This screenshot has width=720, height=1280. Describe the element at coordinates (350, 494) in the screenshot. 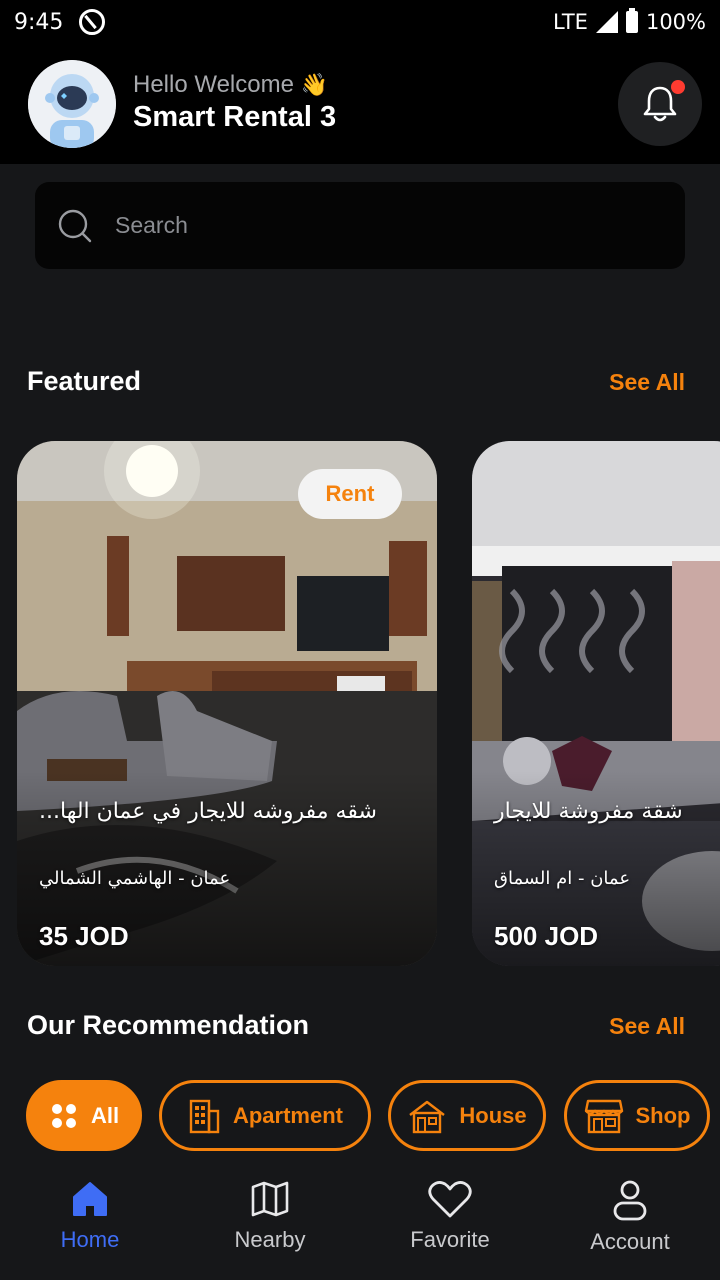

I see `rent-badge: Rent` at that location.